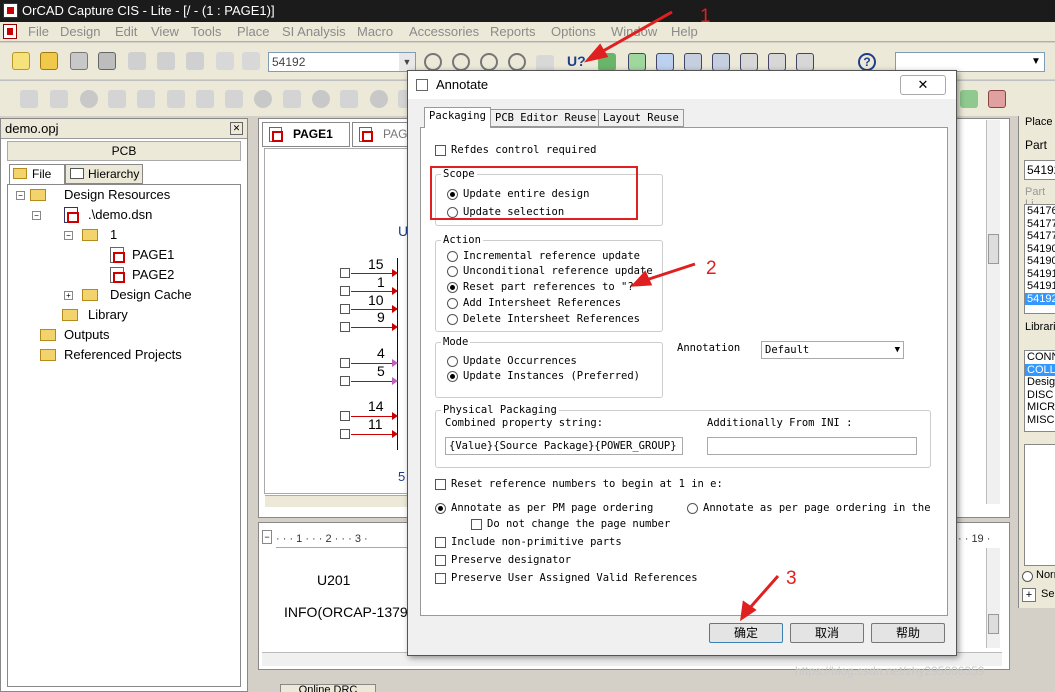 This screenshot has width=1055, height=692. What do you see at coordinates (711, 268) in the screenshot?
I see `annotation-number: 2` at bounding box center [711, 268].